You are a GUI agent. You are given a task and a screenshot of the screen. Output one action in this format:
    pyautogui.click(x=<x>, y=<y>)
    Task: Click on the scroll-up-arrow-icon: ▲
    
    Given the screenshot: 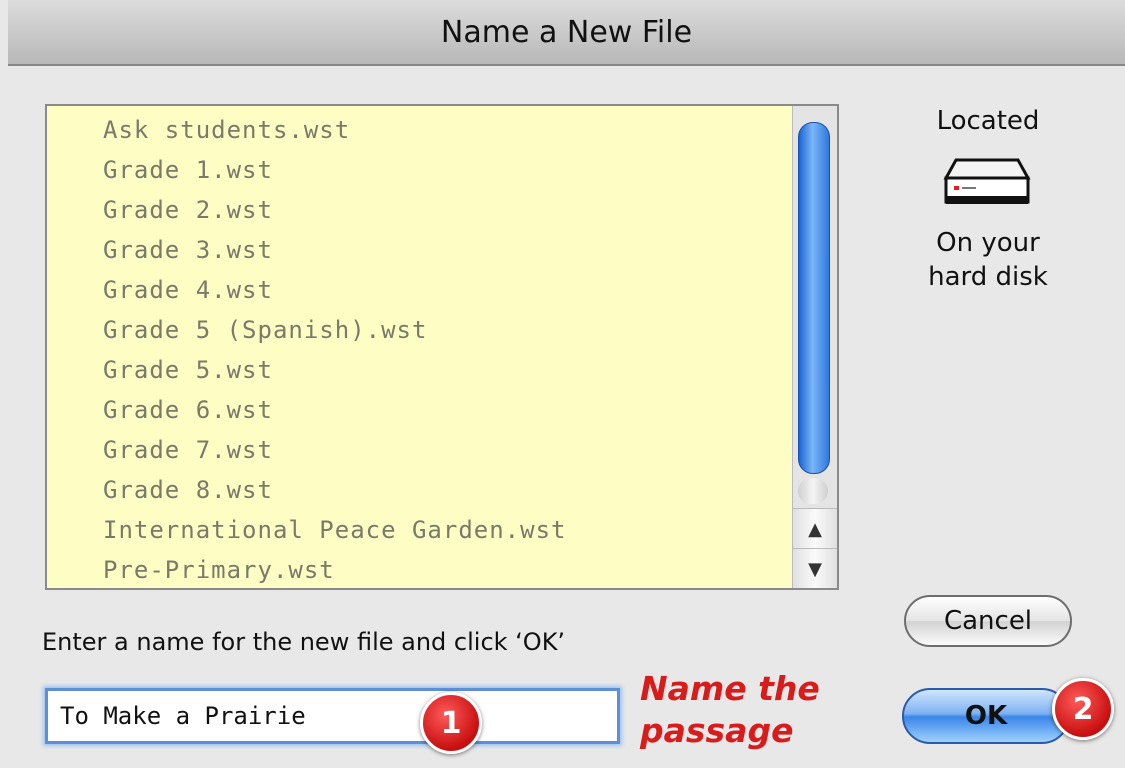 What is the action you would take?
    pyautogui.click(x=815, y=528)
    